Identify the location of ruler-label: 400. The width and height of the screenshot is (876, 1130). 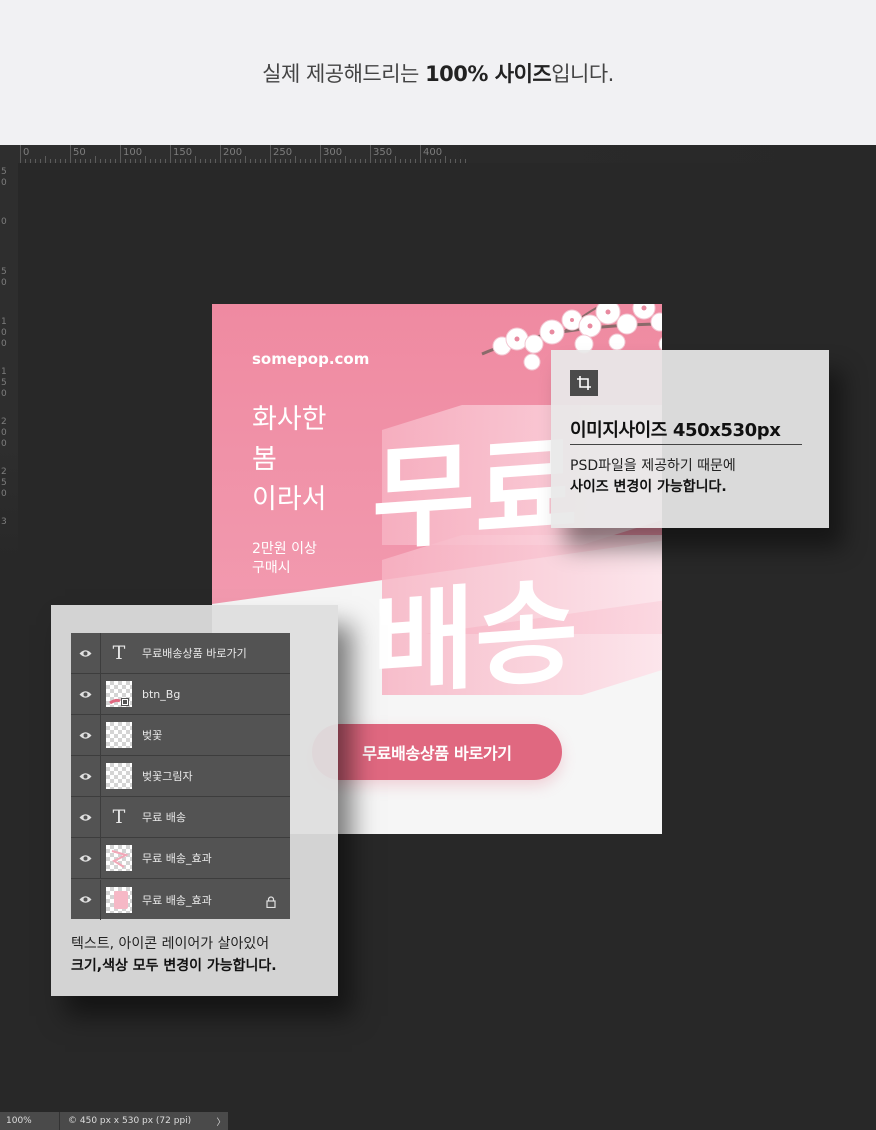
(433, 152).